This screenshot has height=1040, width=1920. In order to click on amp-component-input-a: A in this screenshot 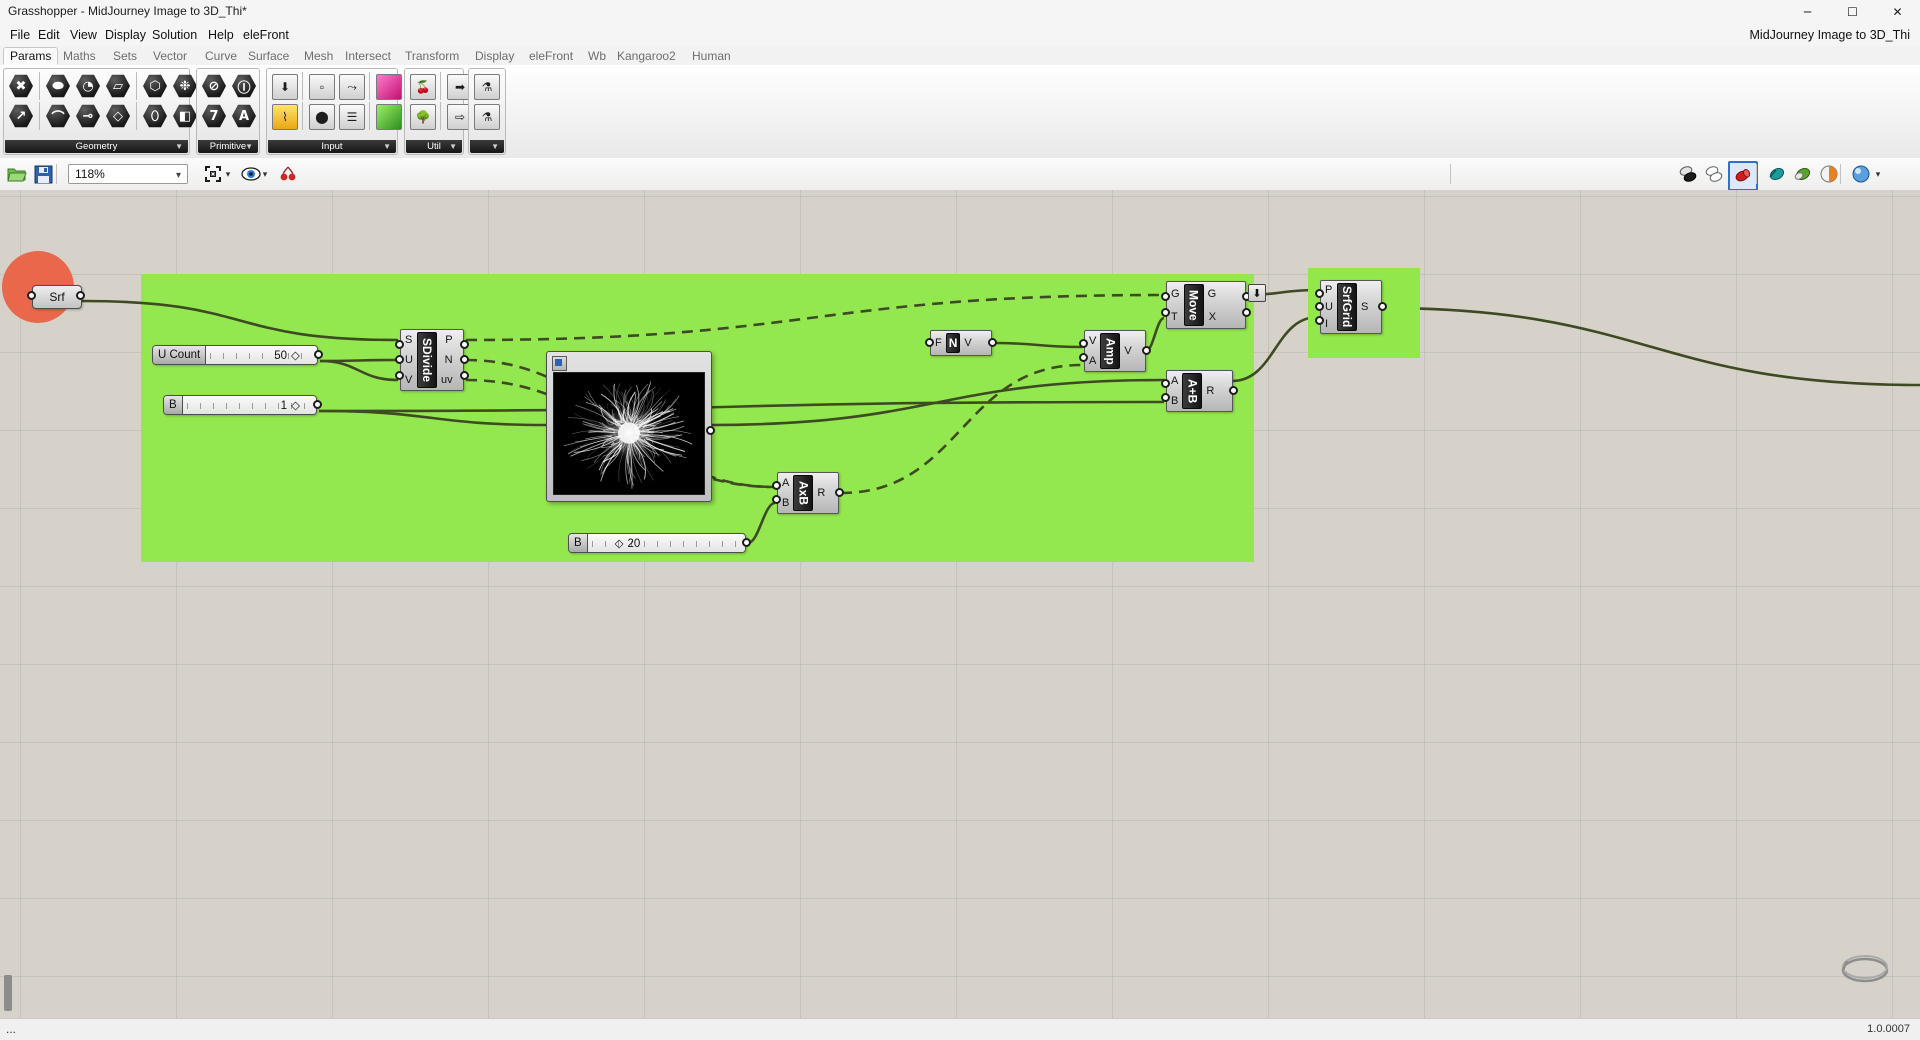, I will do `click(1092, 361)`.